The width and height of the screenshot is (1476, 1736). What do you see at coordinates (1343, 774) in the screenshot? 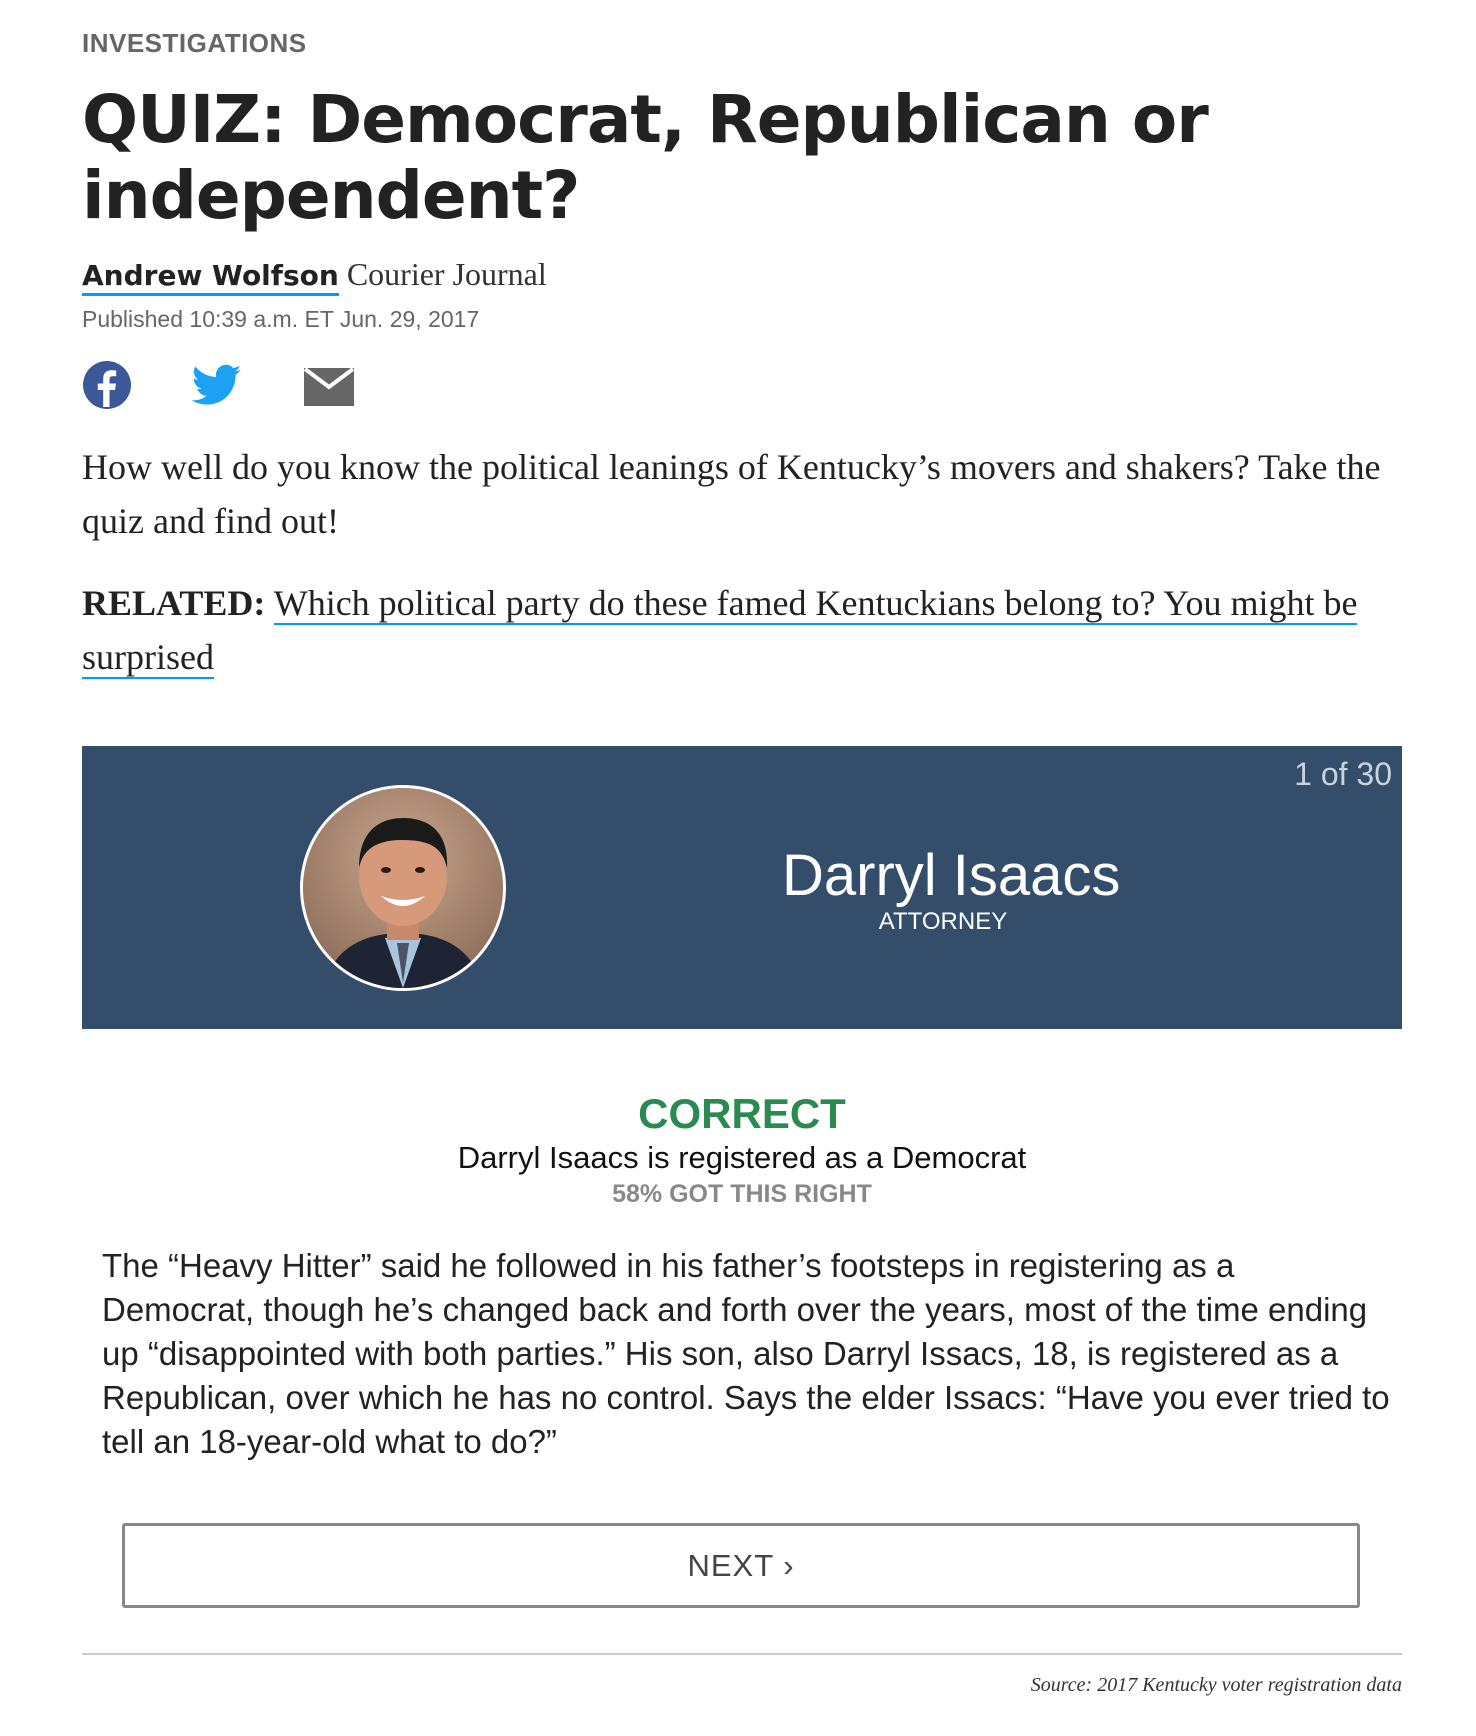
I see `question-counter: 1 of 30` at bounding box center [1343, 774].